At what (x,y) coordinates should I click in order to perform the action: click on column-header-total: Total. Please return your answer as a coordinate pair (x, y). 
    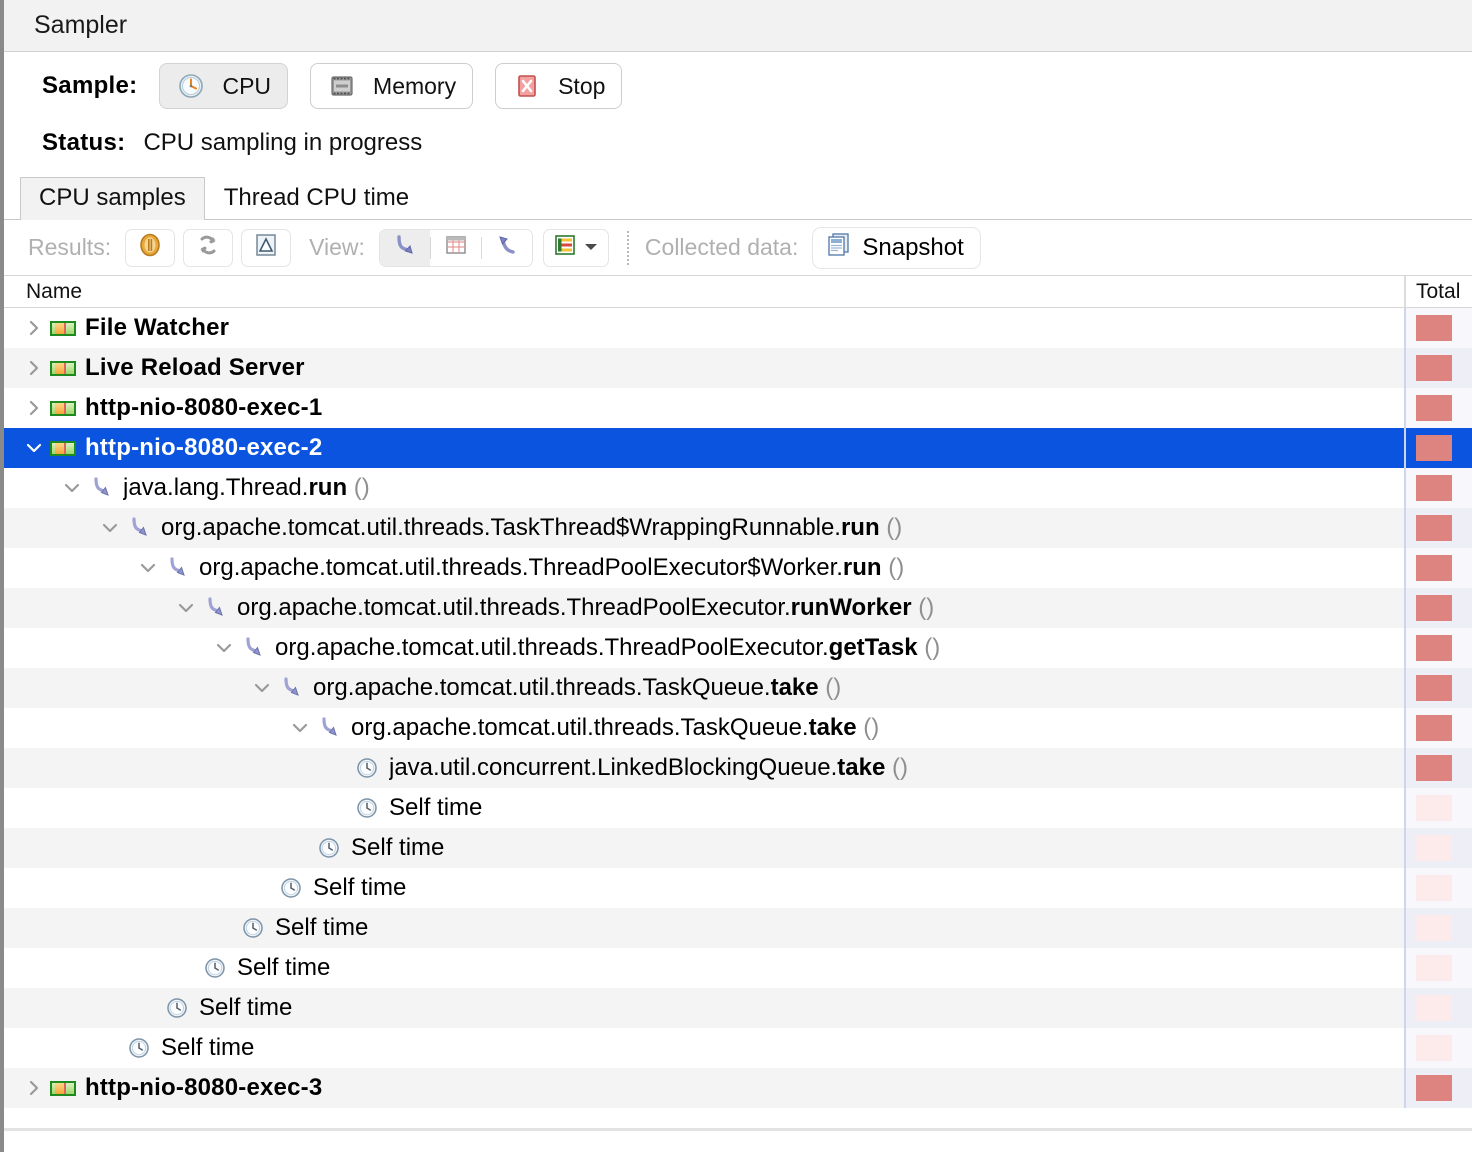
    Looking at the image, I should click on (1438, 291).